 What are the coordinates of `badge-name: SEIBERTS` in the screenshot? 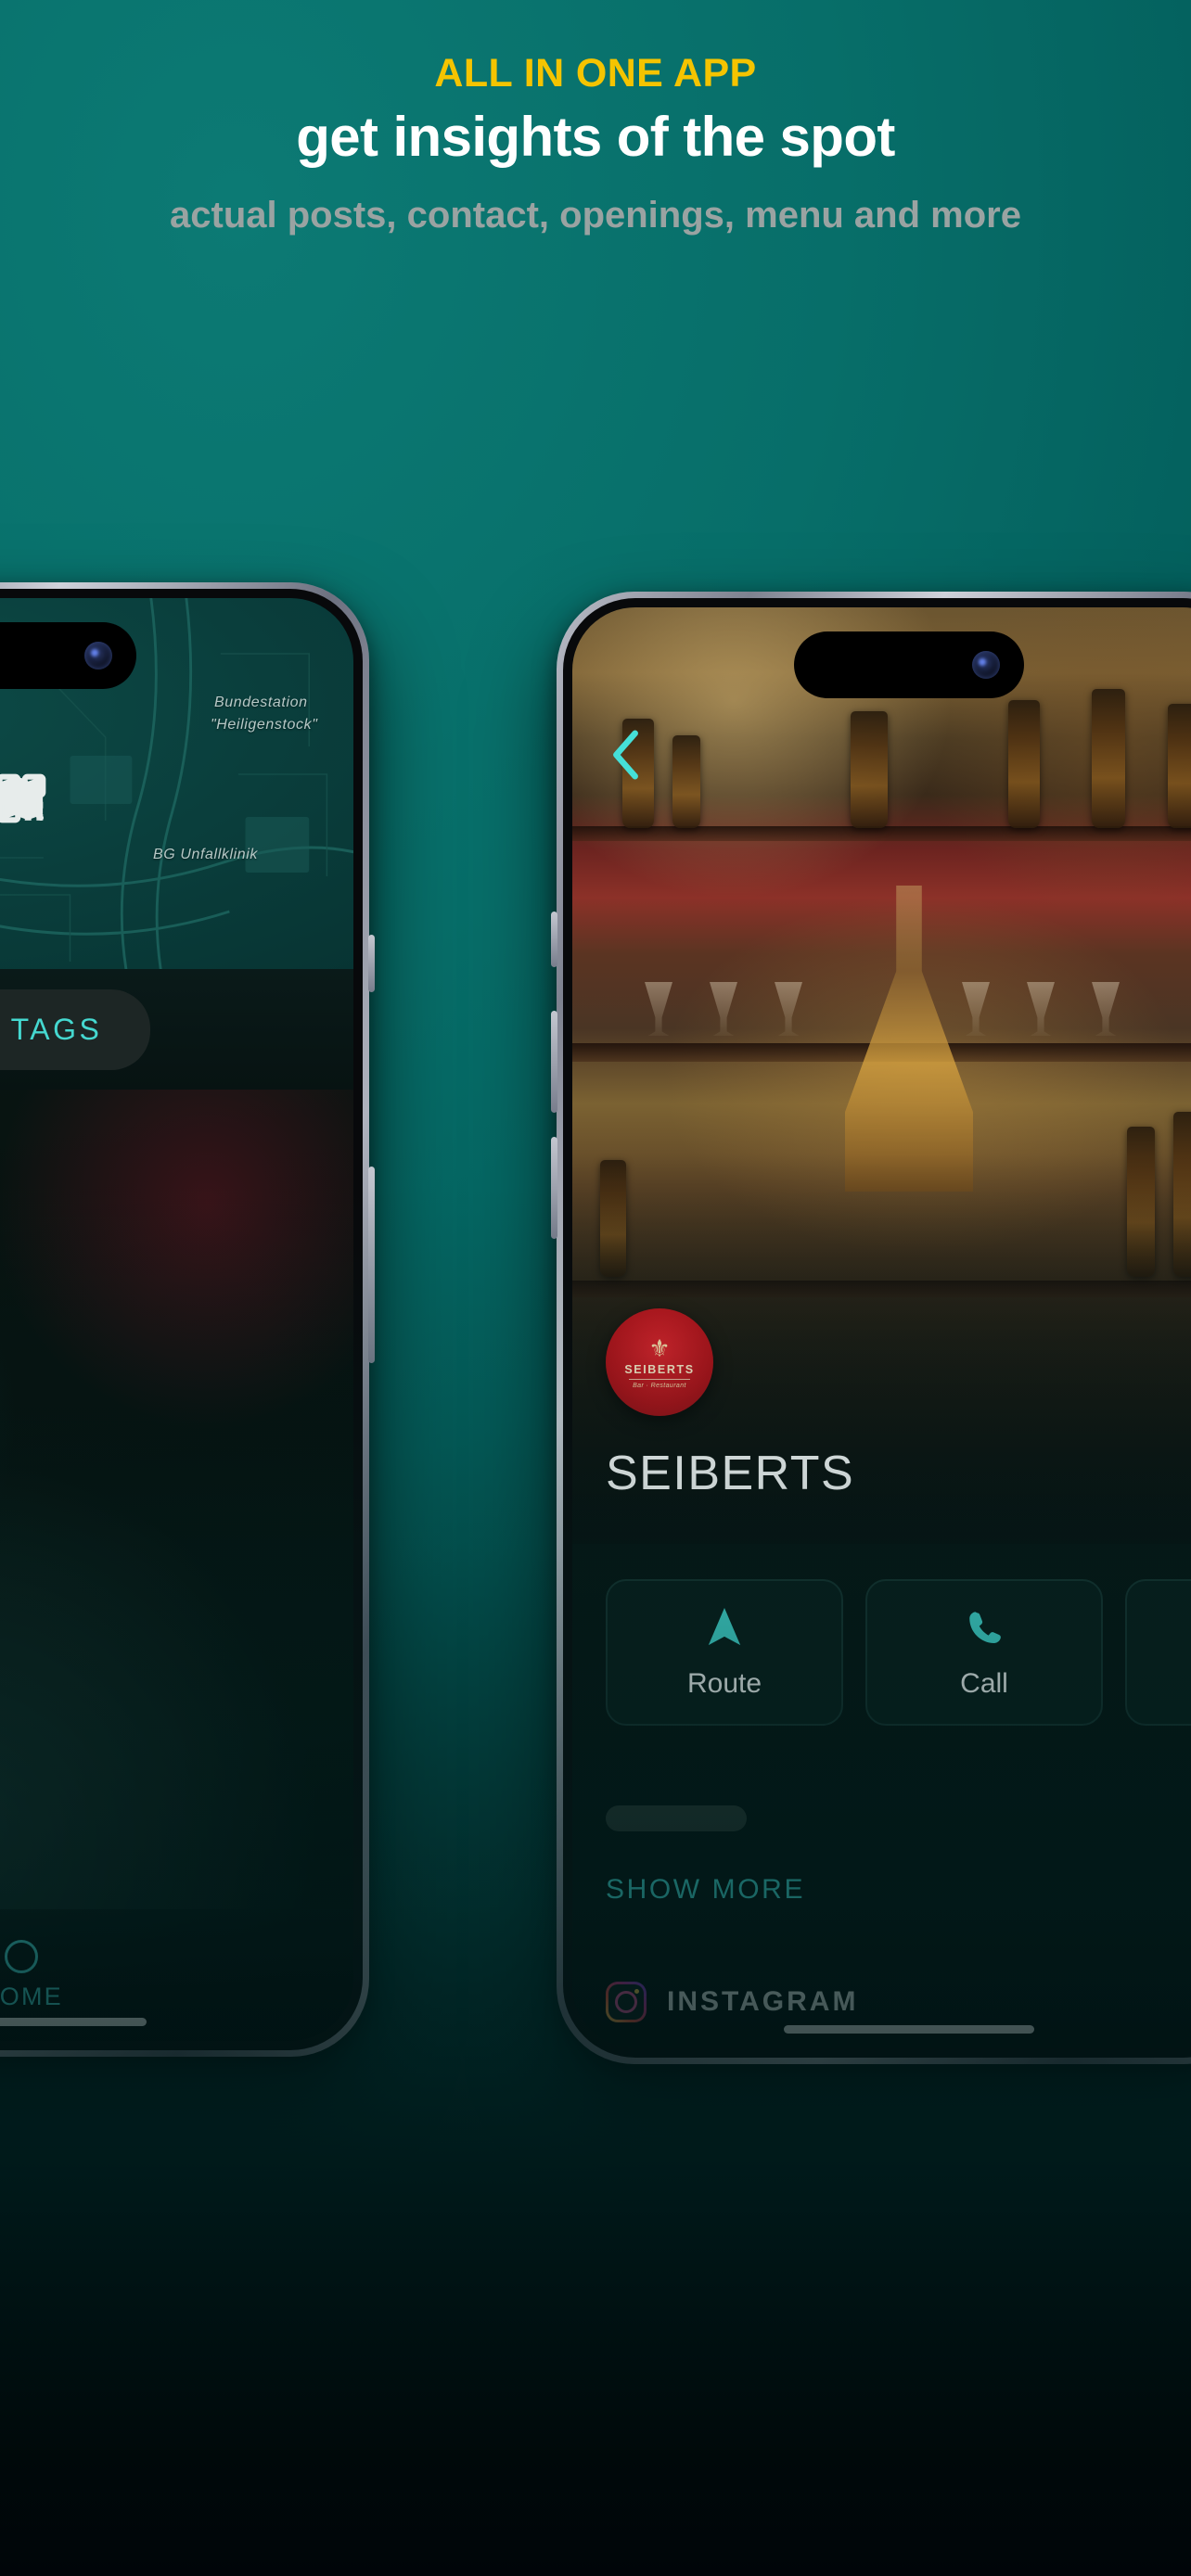 It's located at (660, 1369).